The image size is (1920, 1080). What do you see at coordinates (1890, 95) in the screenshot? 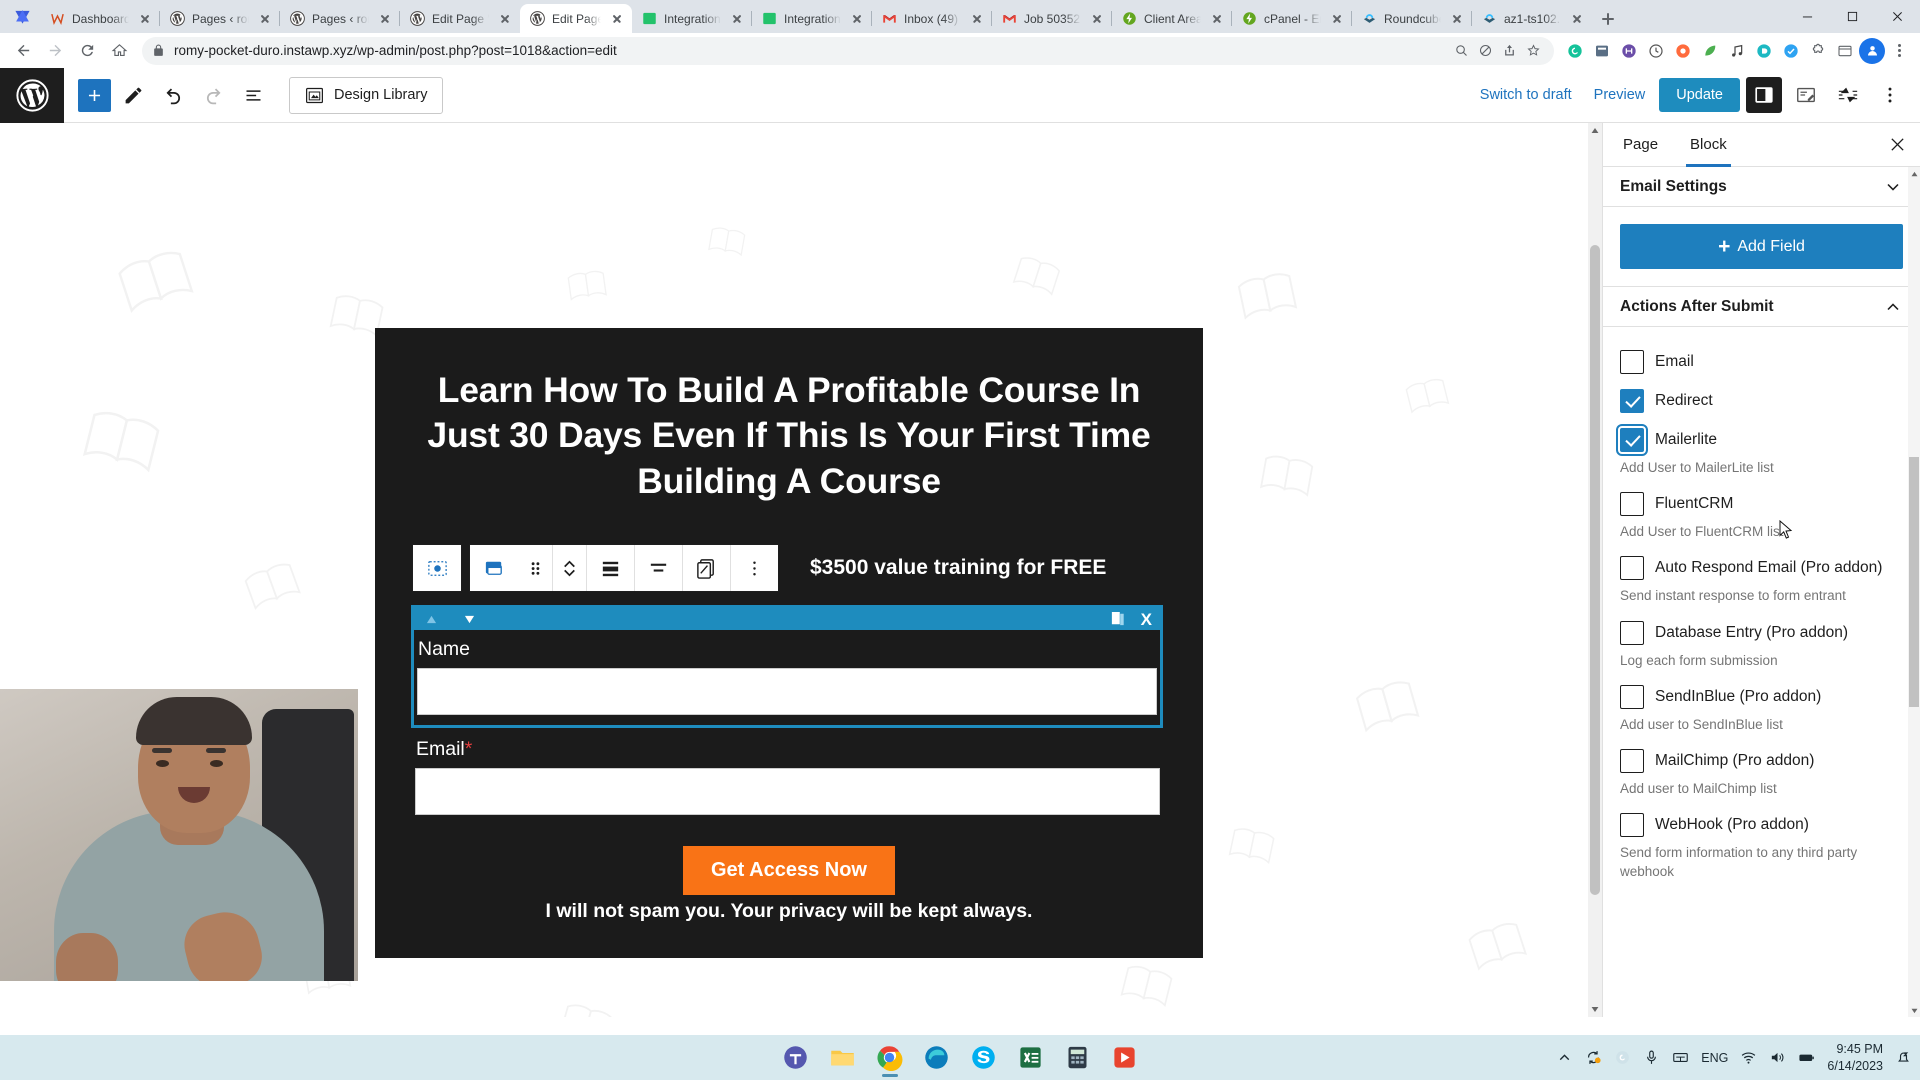
I see `more-options-icon` at bounding box center [1890, 95].